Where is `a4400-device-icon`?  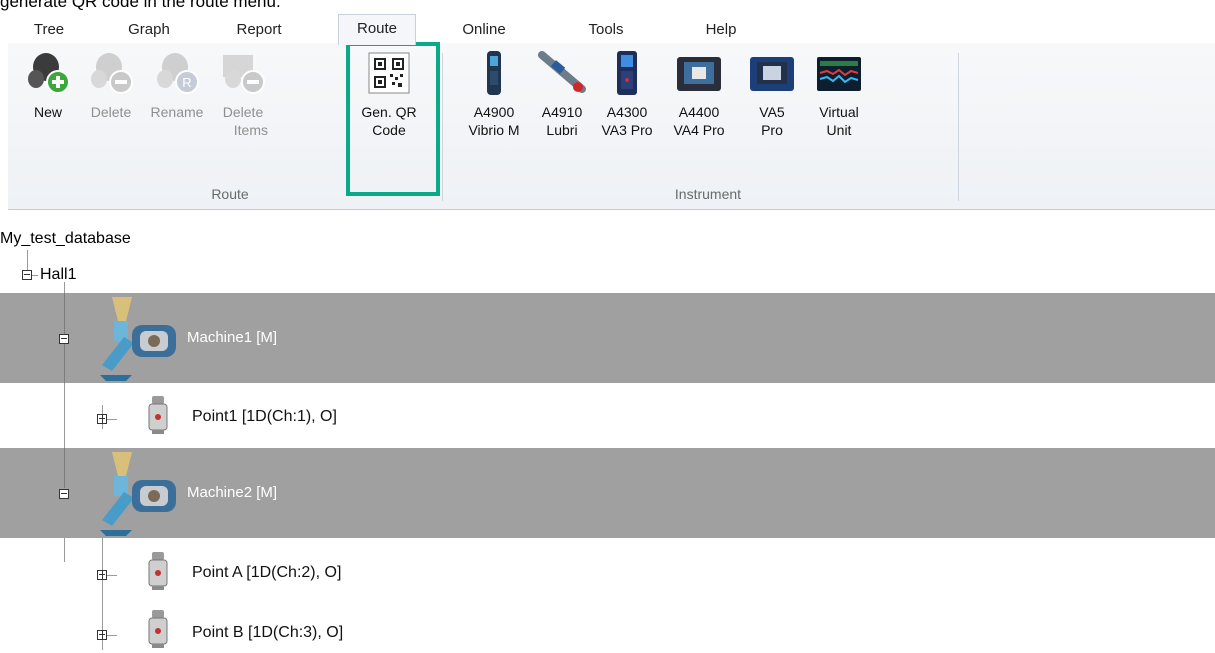
a4400-device-icon is located at coordinates (699, 73).